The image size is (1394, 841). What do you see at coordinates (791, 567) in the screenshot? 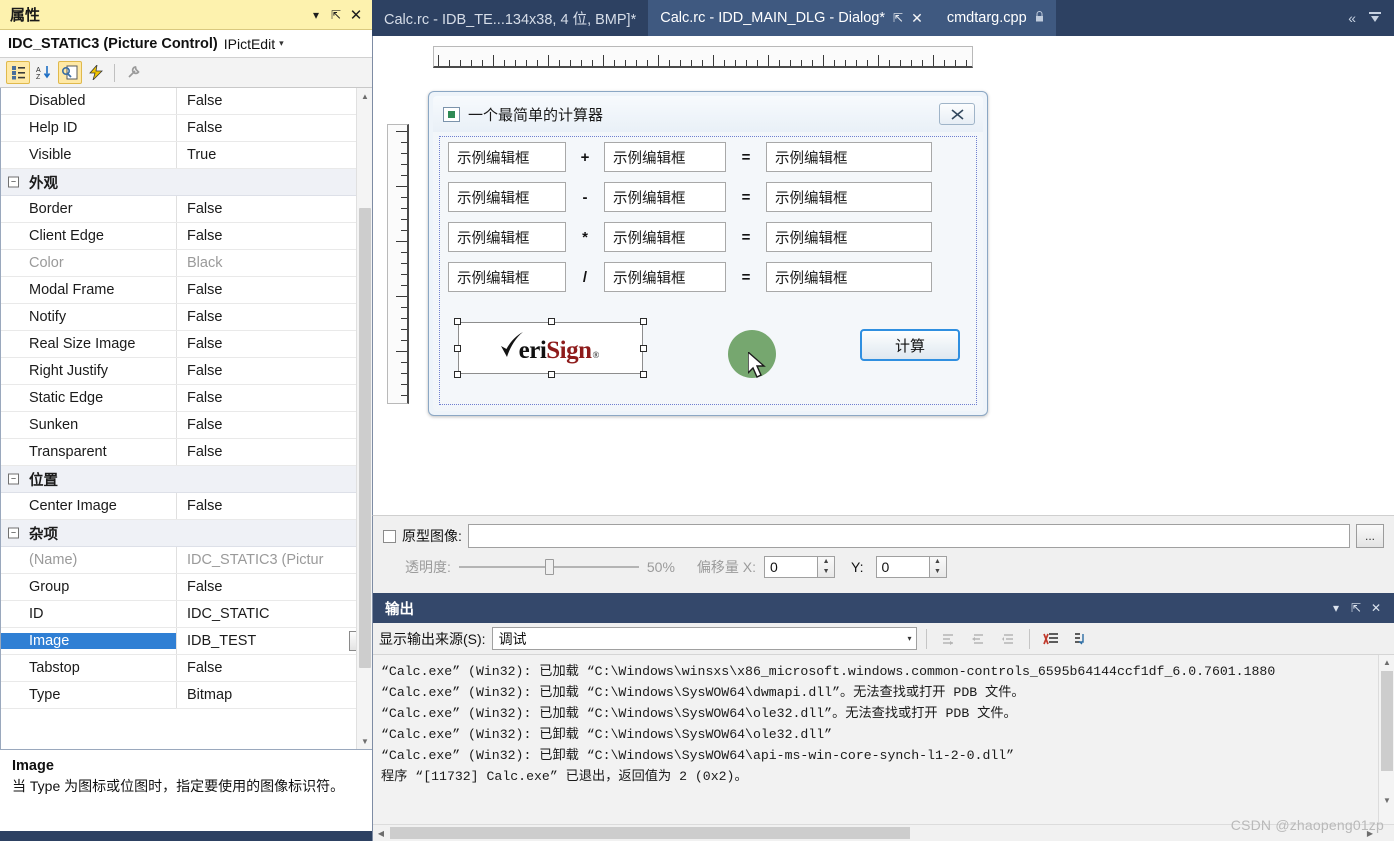
I see `offset-x-value: 0` at bounding box center [791, 567].